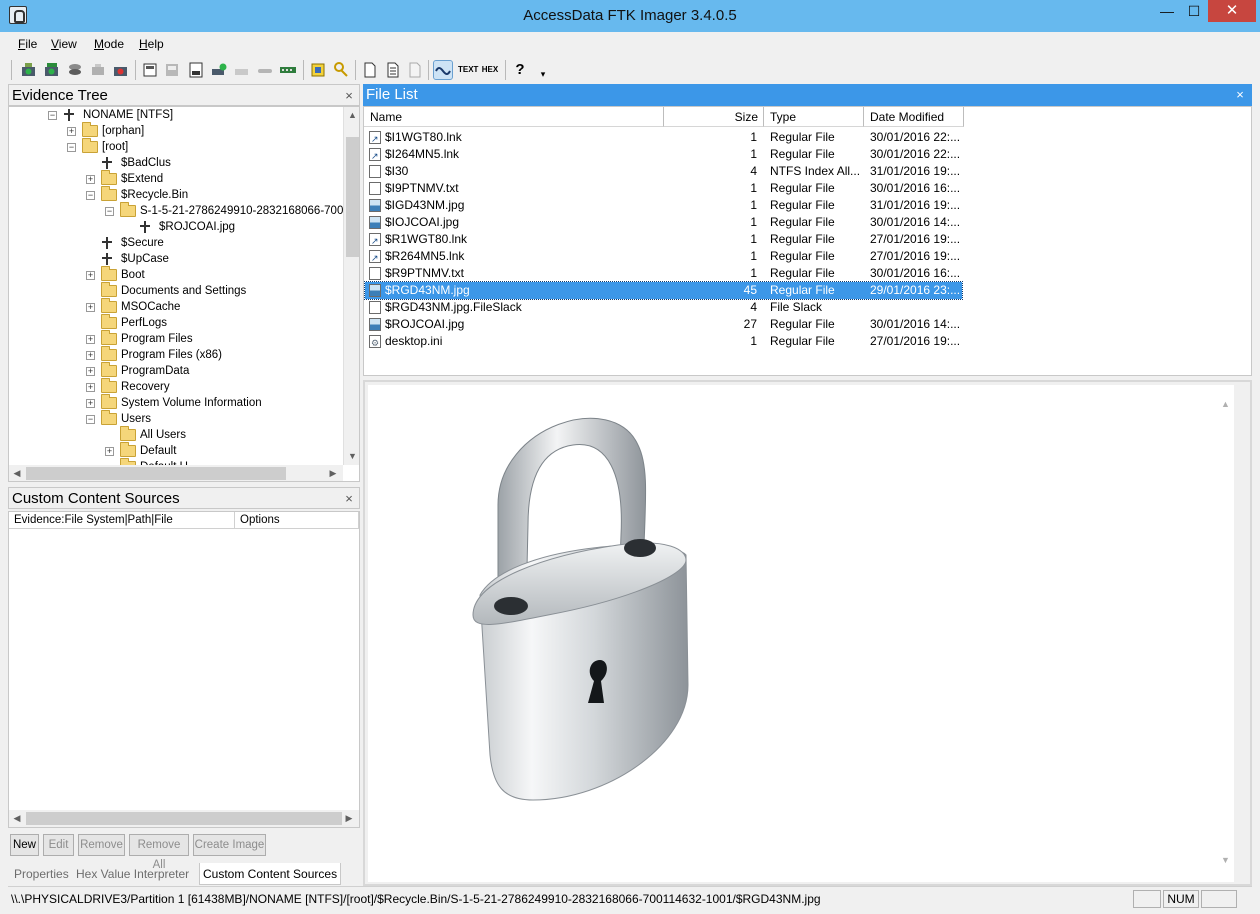 The image size is (1260, 914). What do you see at coordinates (176, 146) in the screenshot?
I see `tree-node: − [root]` at bounding box center [176, 146].